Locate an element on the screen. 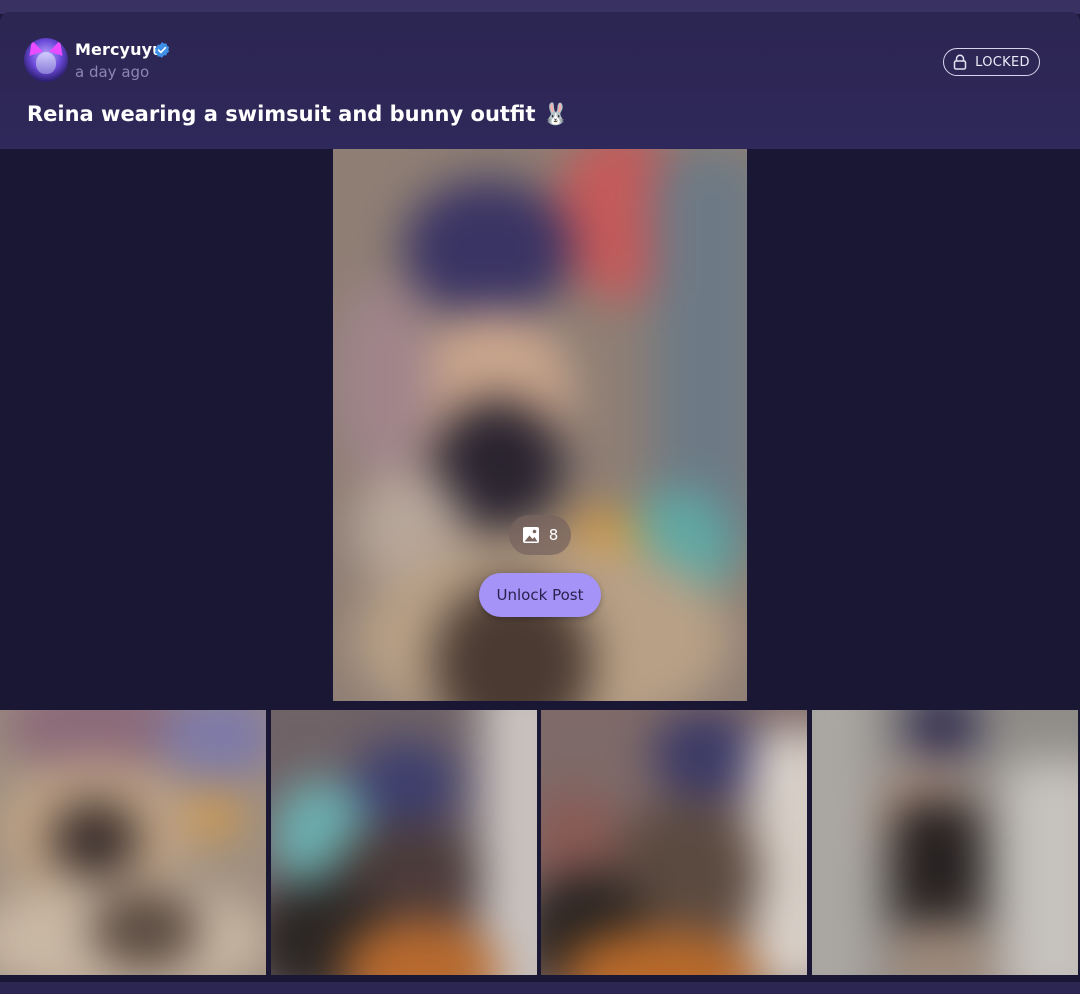  avatar-face is located at coordinates (46, 63).